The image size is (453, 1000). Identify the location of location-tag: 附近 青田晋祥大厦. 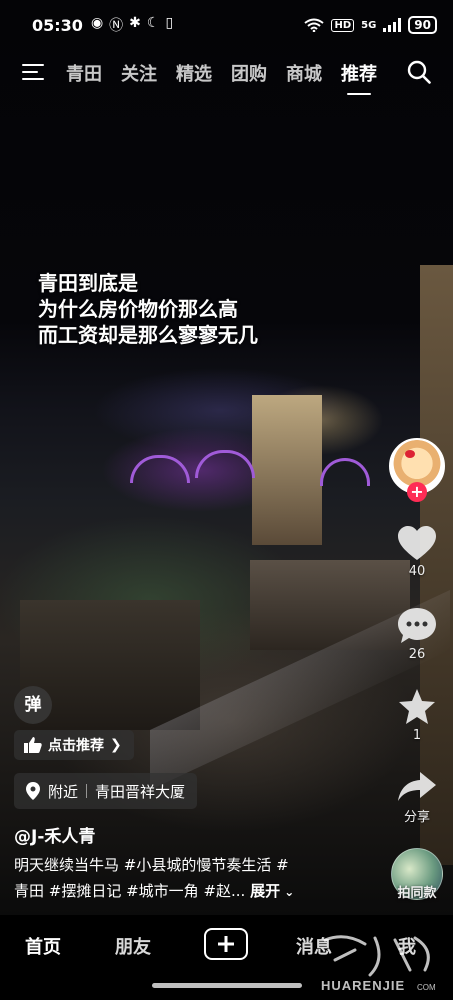
(106, 791).